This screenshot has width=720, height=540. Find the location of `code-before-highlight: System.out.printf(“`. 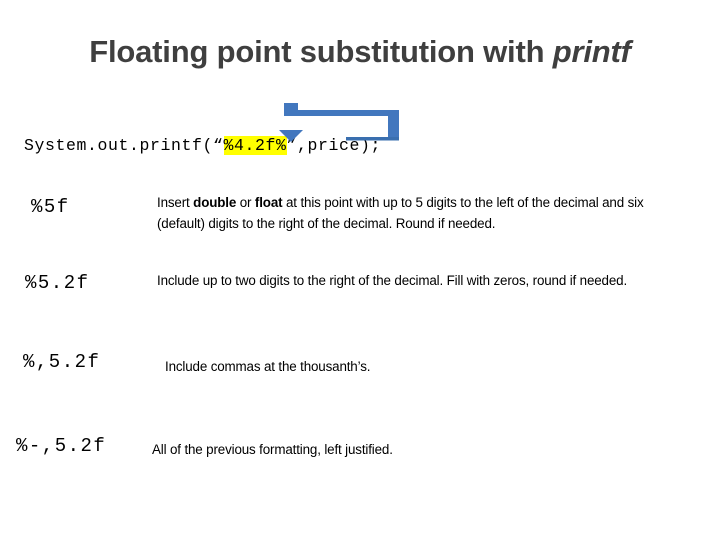

code-before-highlight: System.out.printf(“ is located at coordinates (124, 145).